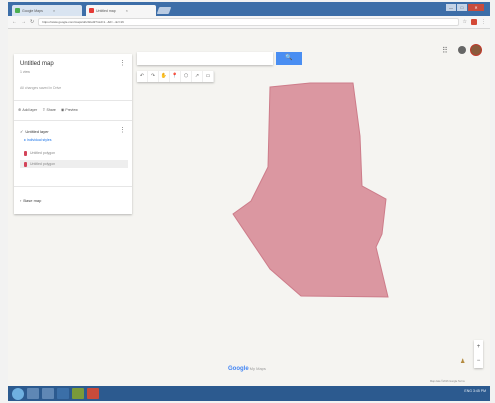 Image resolution: width=495 pixels, height=403 pixels. I want to click on windows-taskbar: ENG 3:45 PM, so click(249, 393).